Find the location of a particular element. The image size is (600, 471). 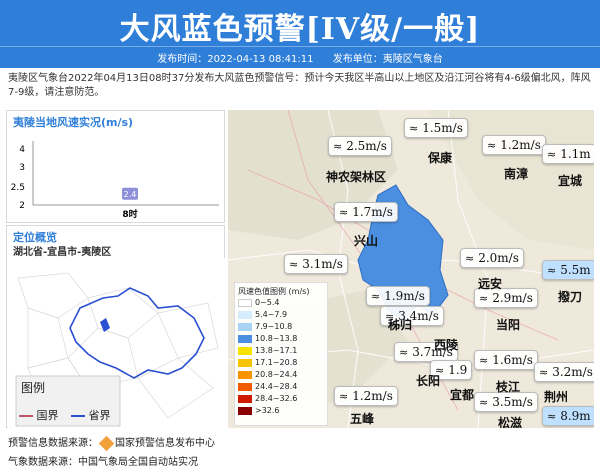

city-label: 长阳 is located at coordinates (428, 381).